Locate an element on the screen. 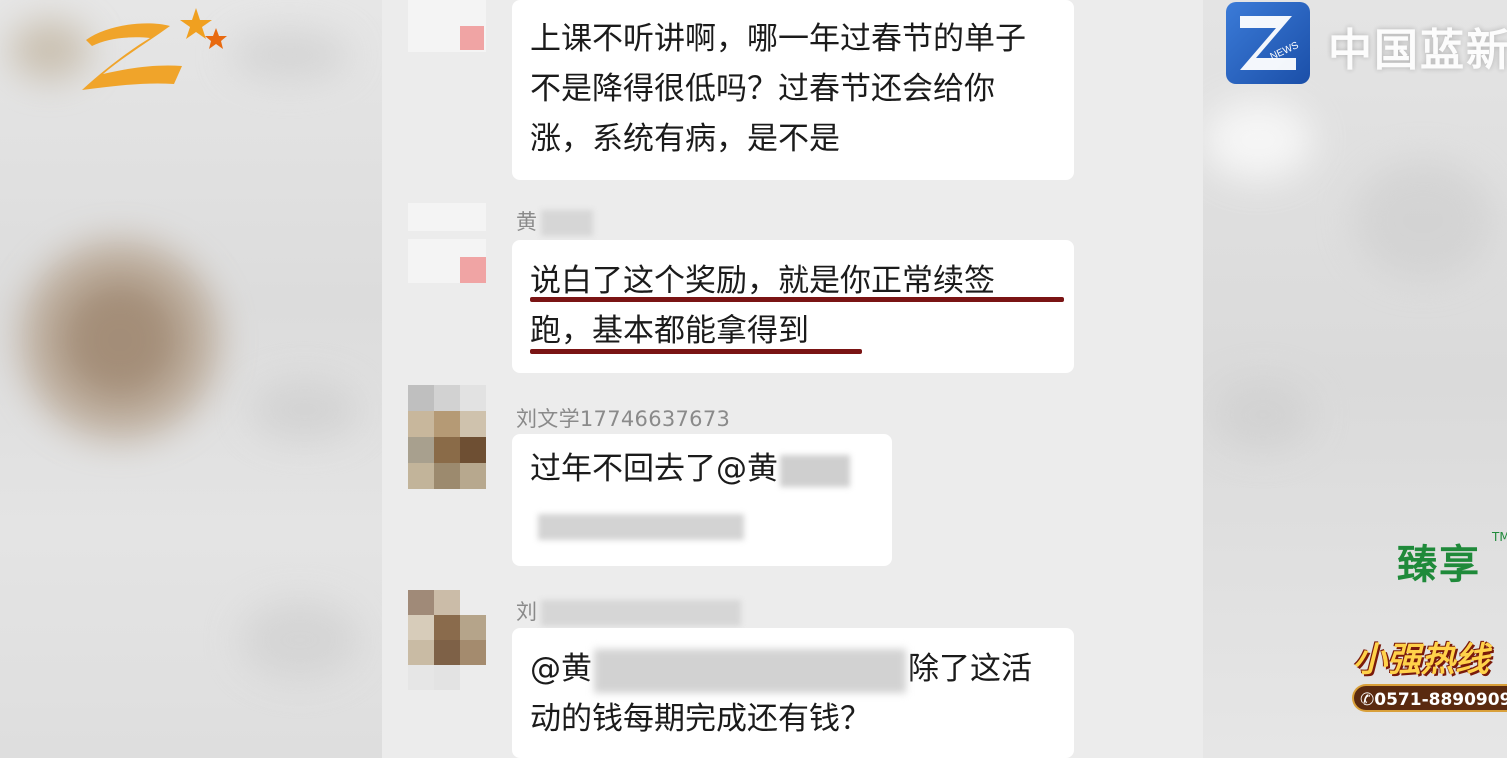  message-bubble: @黄 除了这活动的钱每期完成还有钱？ is located at coordinates (793, 693).